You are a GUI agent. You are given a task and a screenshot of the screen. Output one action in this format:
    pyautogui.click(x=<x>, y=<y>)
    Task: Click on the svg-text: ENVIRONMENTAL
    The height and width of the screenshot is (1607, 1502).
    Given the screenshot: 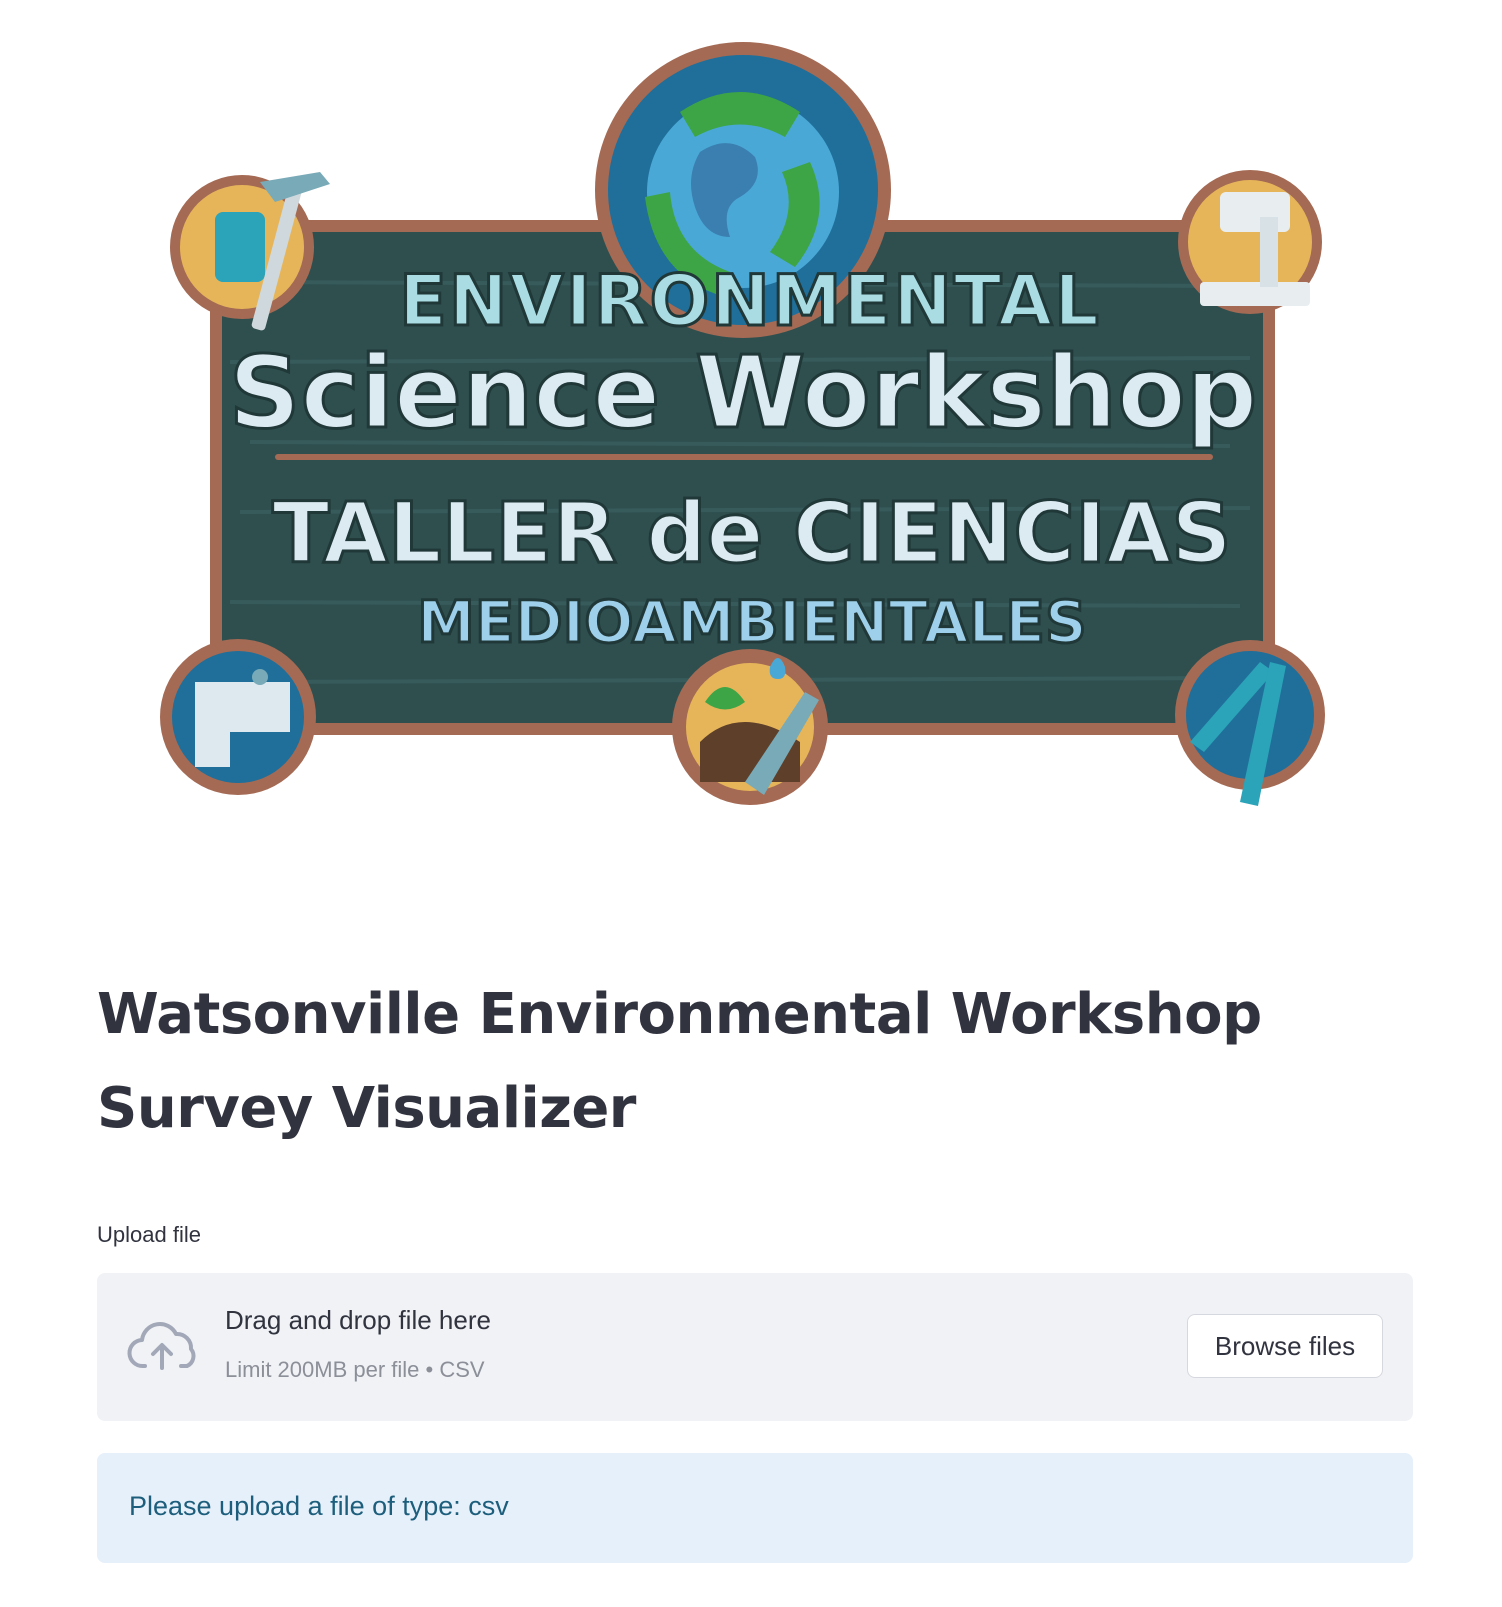 What is the action you would take?
    pyautogui.click(x=750, y=301)
    